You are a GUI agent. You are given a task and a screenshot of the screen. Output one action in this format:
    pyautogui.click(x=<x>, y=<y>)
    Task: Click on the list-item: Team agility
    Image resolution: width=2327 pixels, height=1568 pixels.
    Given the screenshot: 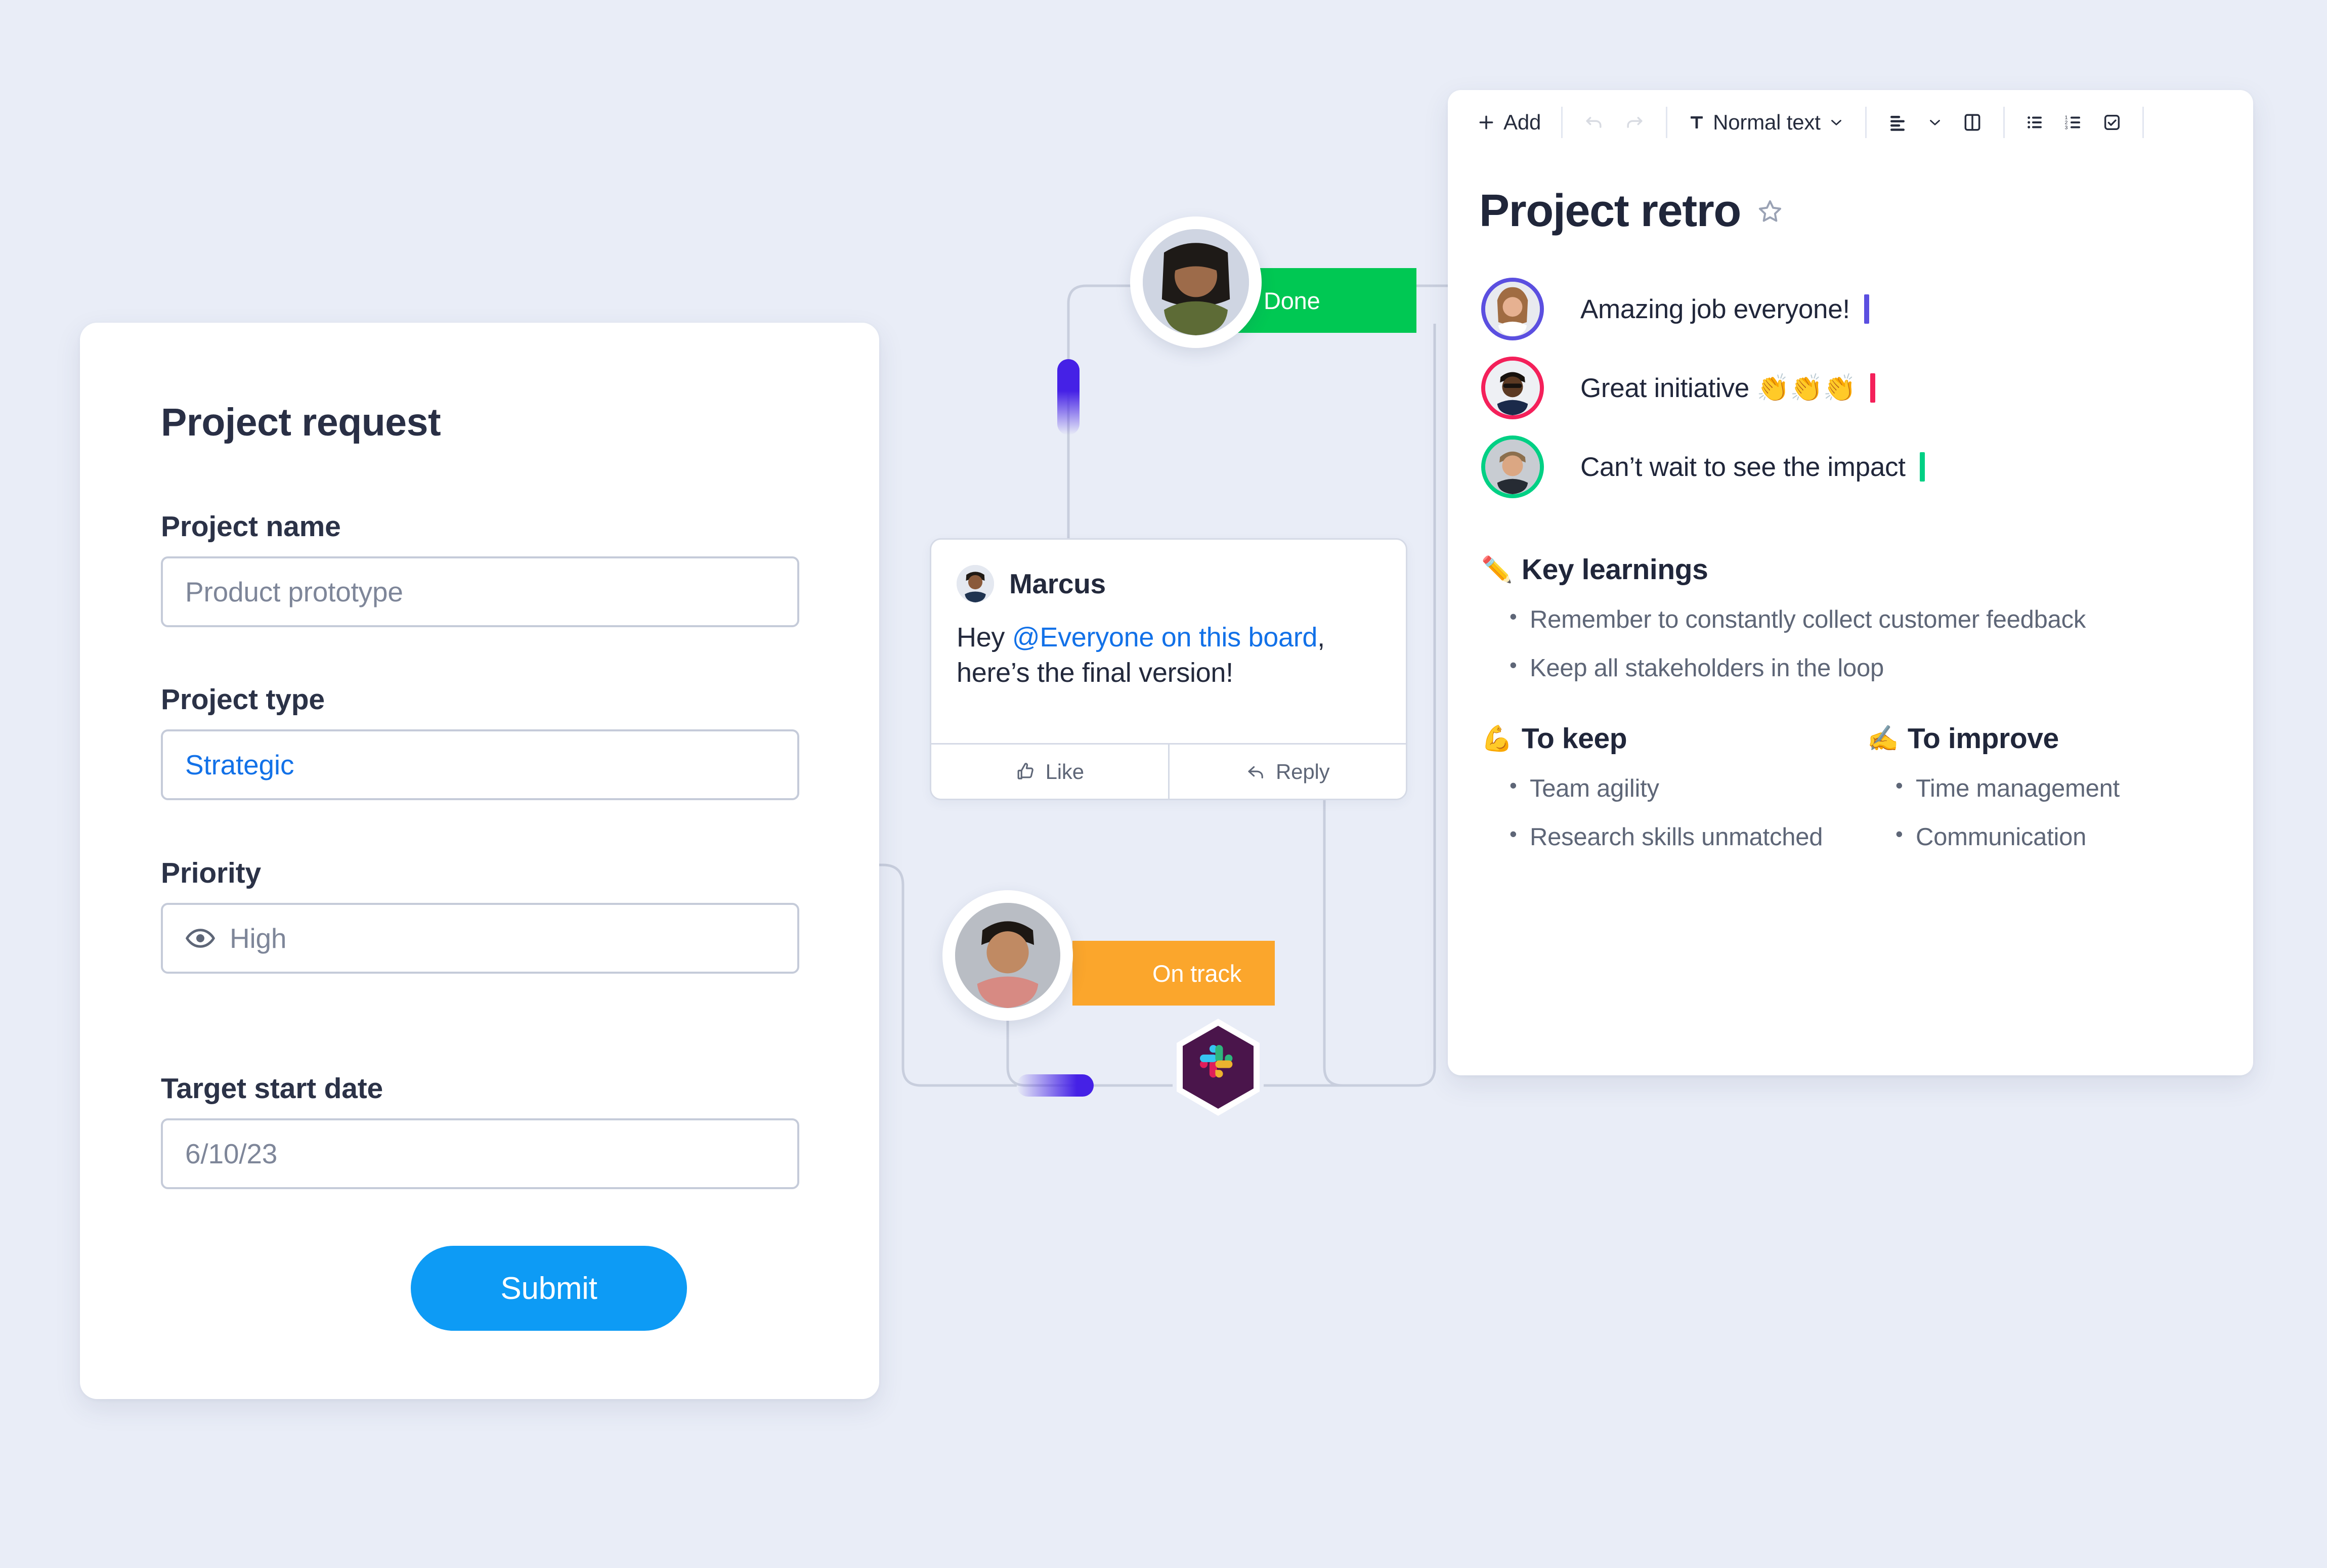 What is the action you would take?
    pyautogui.click(x=1689, y=788)
    